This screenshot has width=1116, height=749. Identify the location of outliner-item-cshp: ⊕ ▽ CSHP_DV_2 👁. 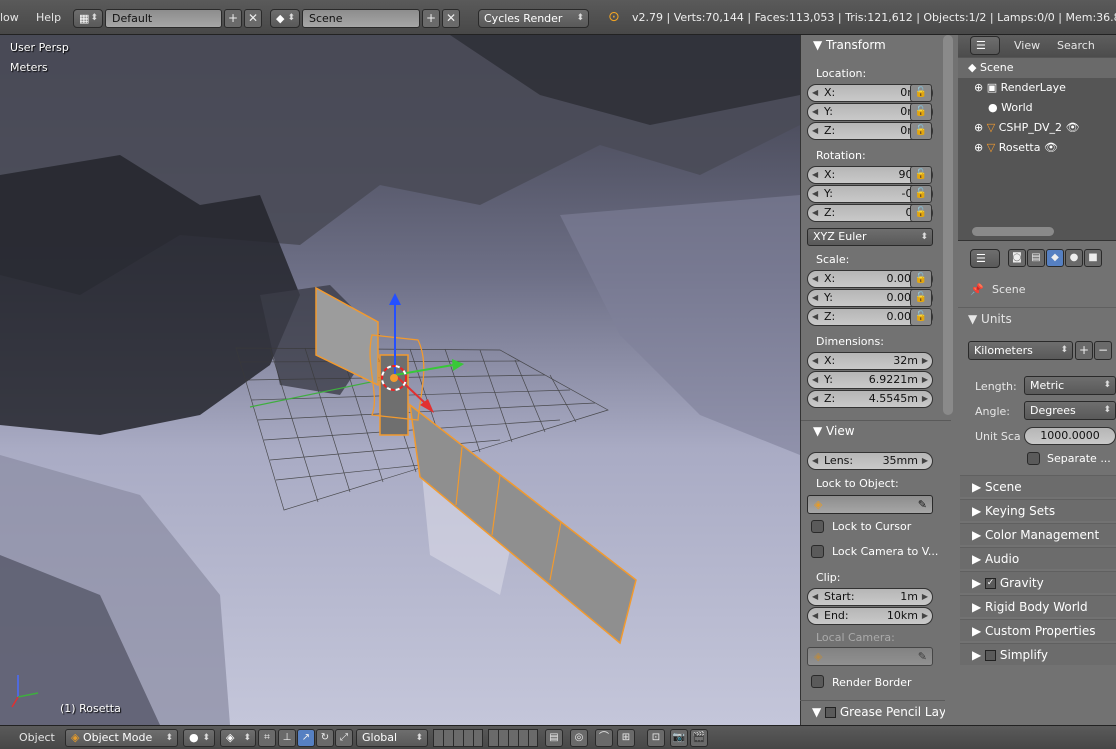
(1037, 128).